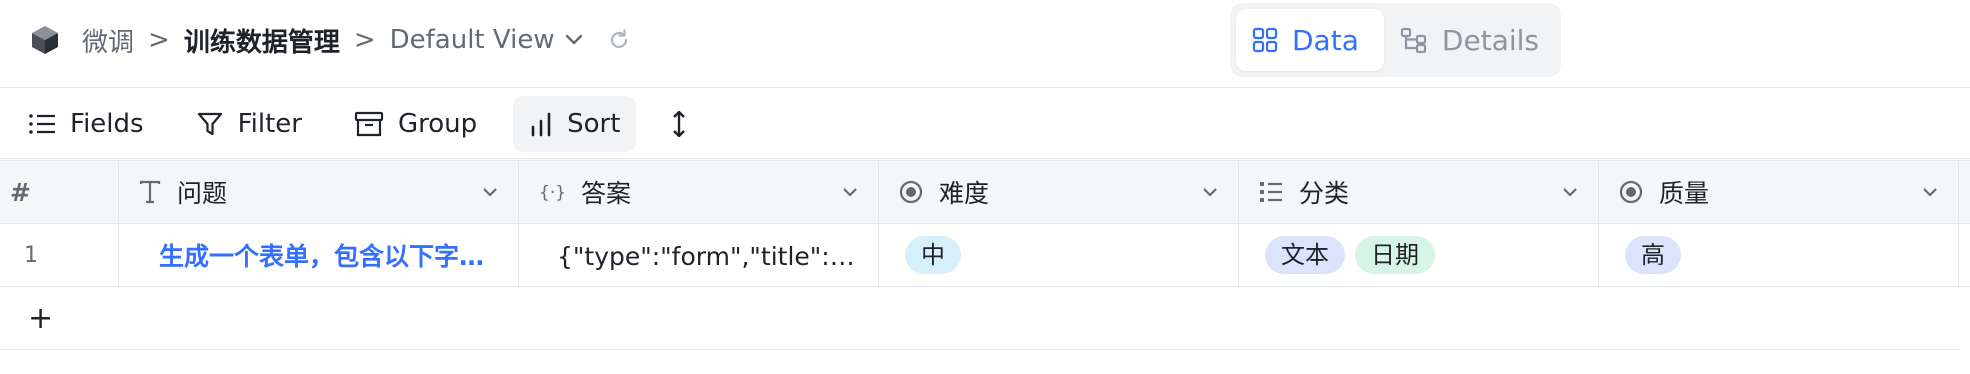 The width and height of the screenshot is (1970, 374). I want to click on column-header-question: 问题, so click(319, 192).